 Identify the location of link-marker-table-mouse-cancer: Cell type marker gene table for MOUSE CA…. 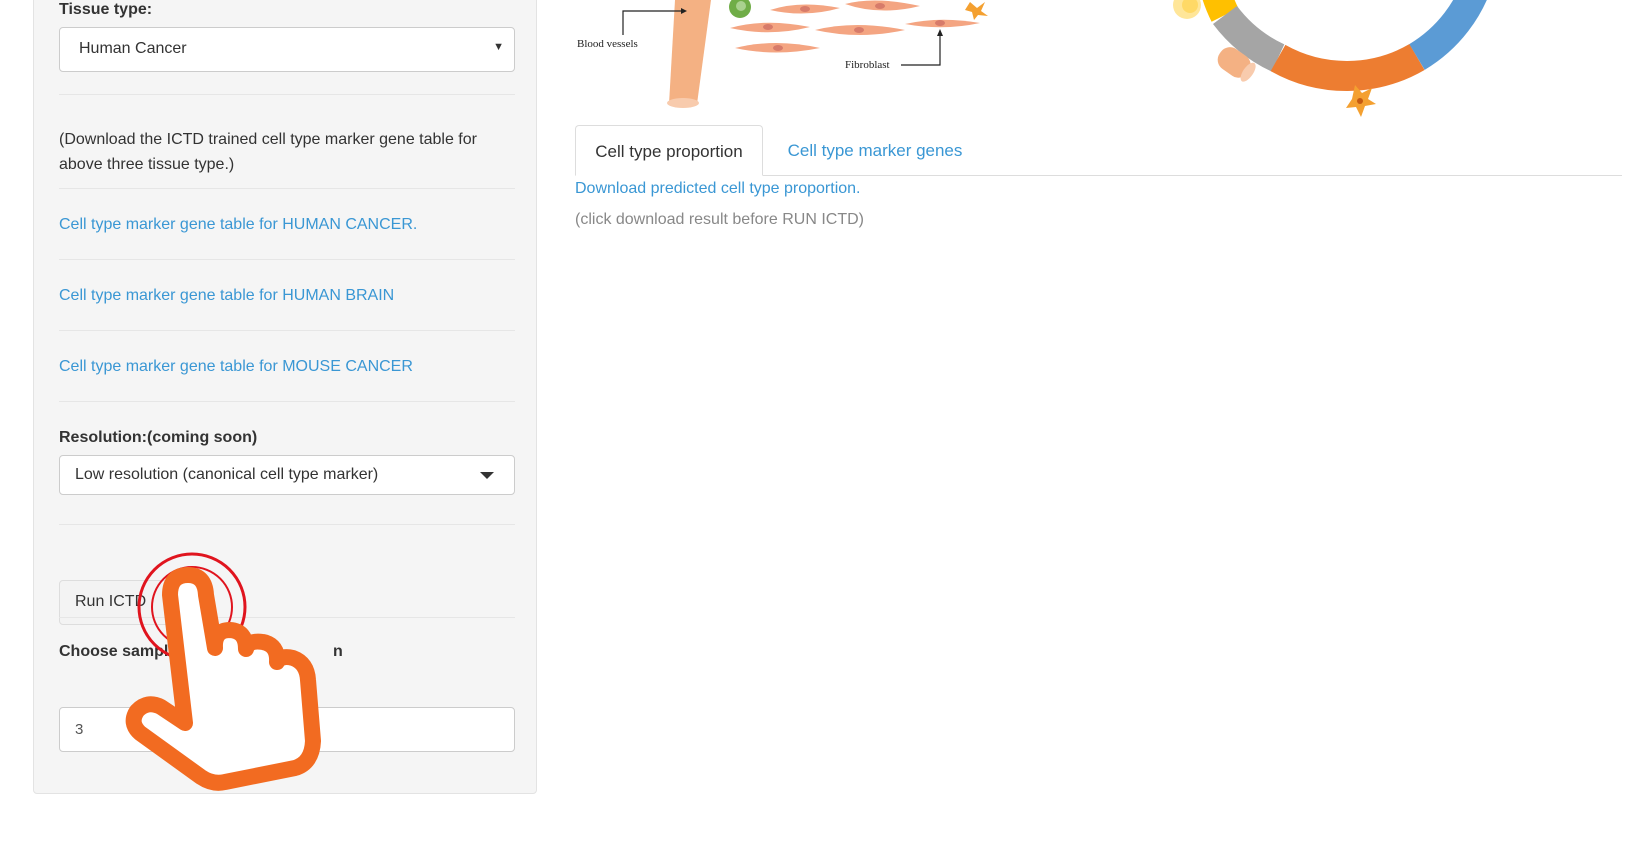
(236, 367).